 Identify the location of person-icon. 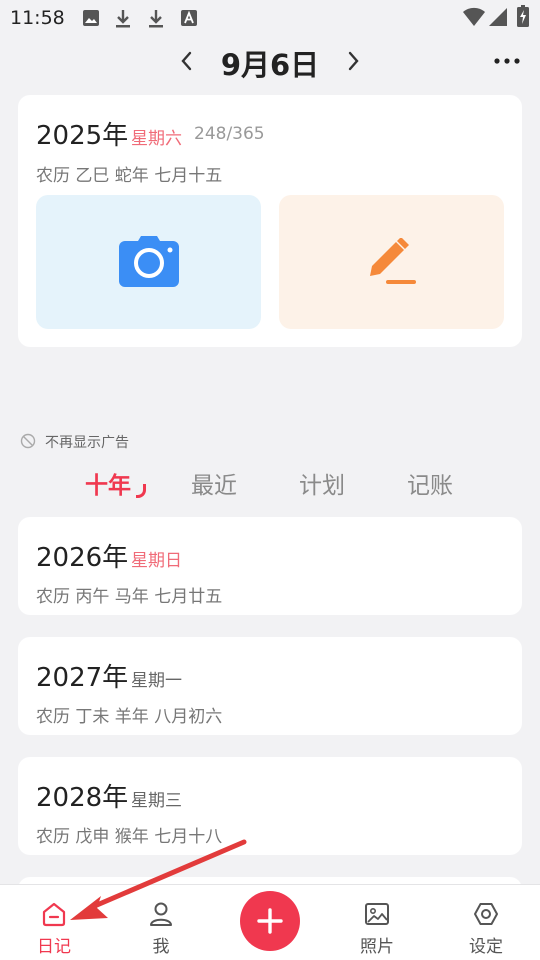
(161, 914).